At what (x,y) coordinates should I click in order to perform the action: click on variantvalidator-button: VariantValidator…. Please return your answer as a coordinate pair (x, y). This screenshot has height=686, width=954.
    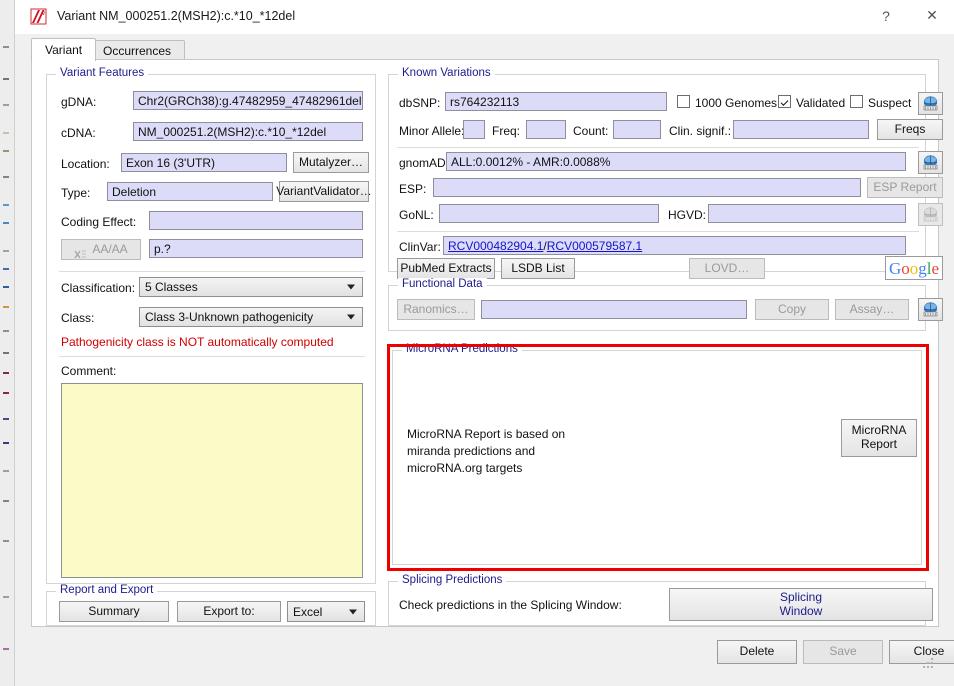
    Looking at the image, I should click on (324, 191).